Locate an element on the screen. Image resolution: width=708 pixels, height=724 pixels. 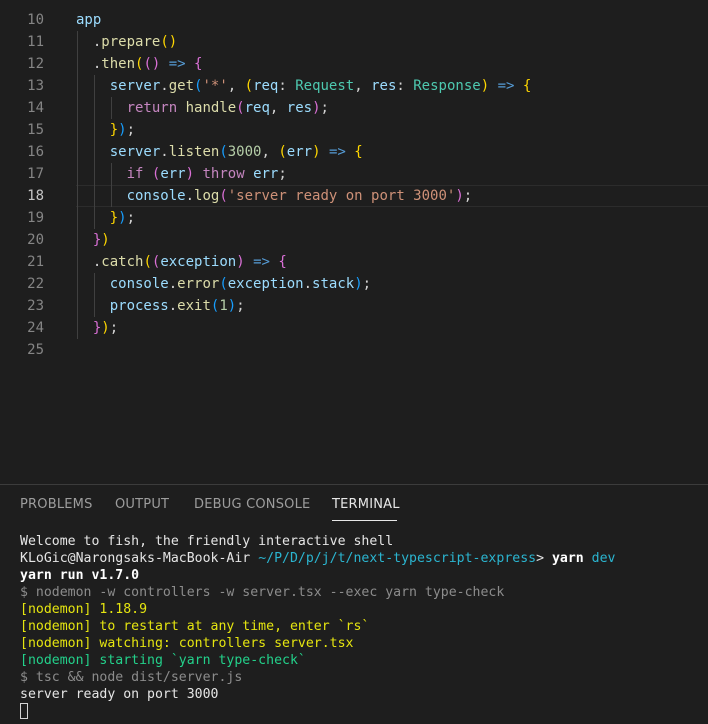
code-token: prepare is located at coordinates (131, 42).